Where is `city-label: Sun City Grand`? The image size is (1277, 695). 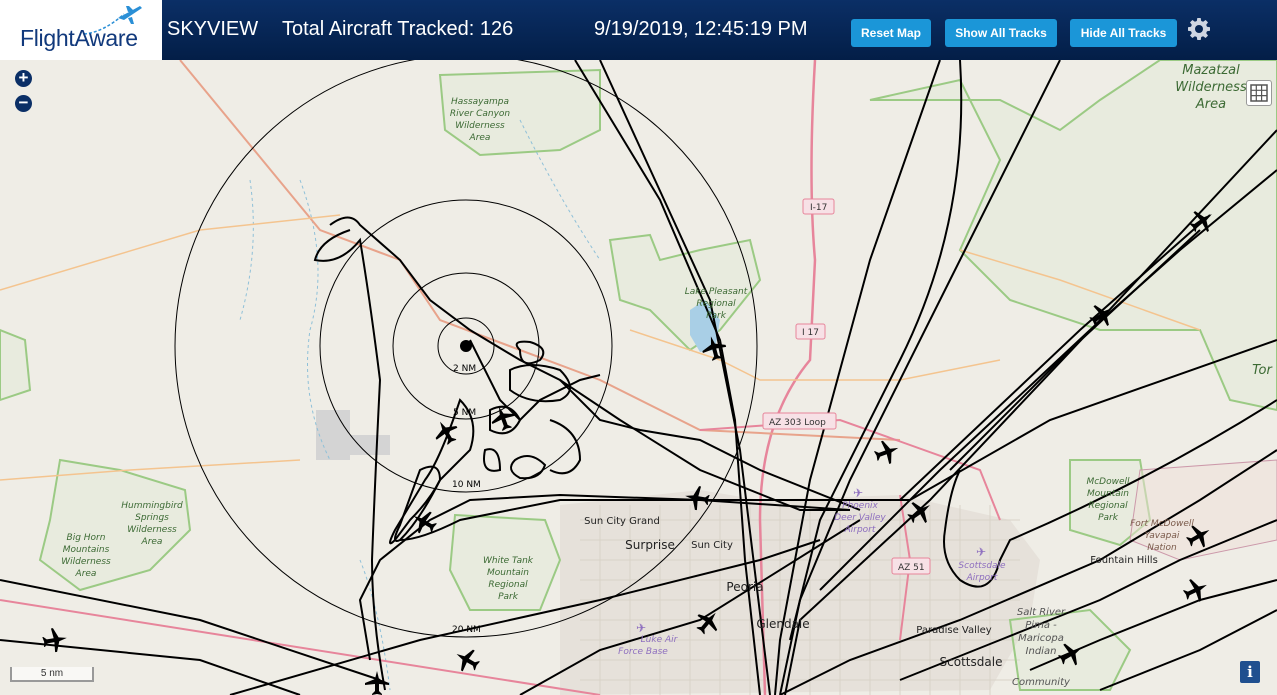
city-label: Sun City Grand is located at coordinates (622, 521).